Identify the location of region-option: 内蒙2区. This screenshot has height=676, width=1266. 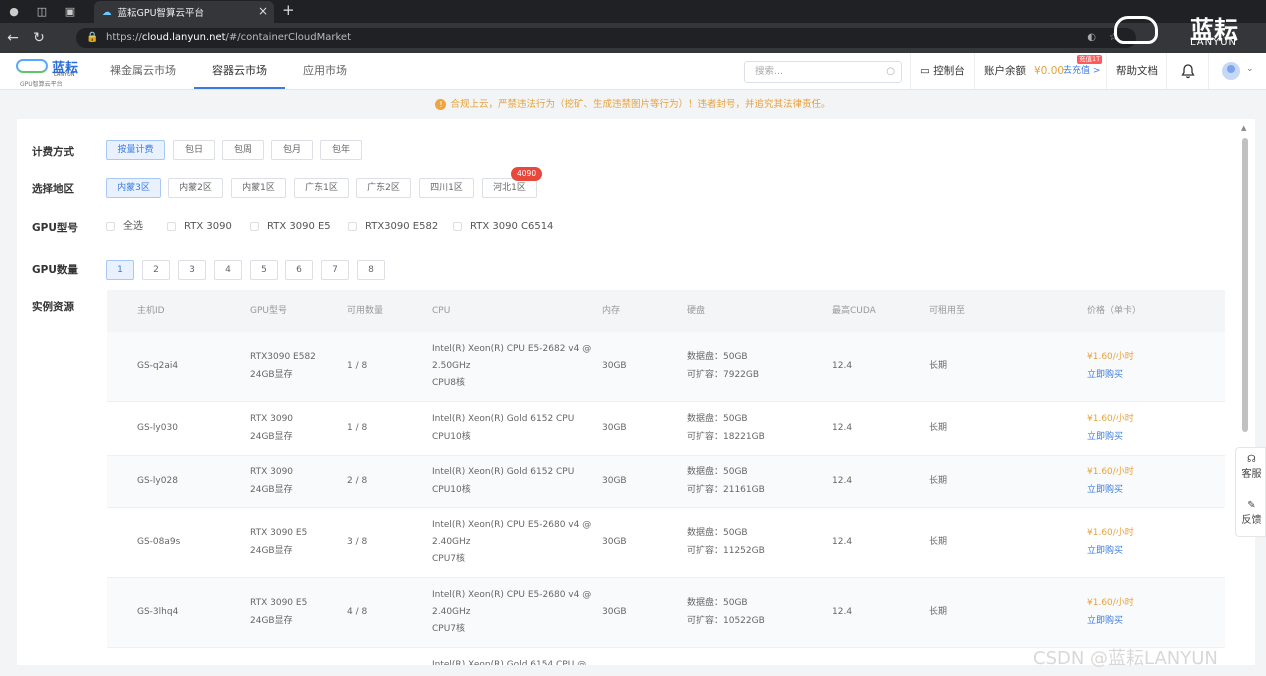
(195, 188).